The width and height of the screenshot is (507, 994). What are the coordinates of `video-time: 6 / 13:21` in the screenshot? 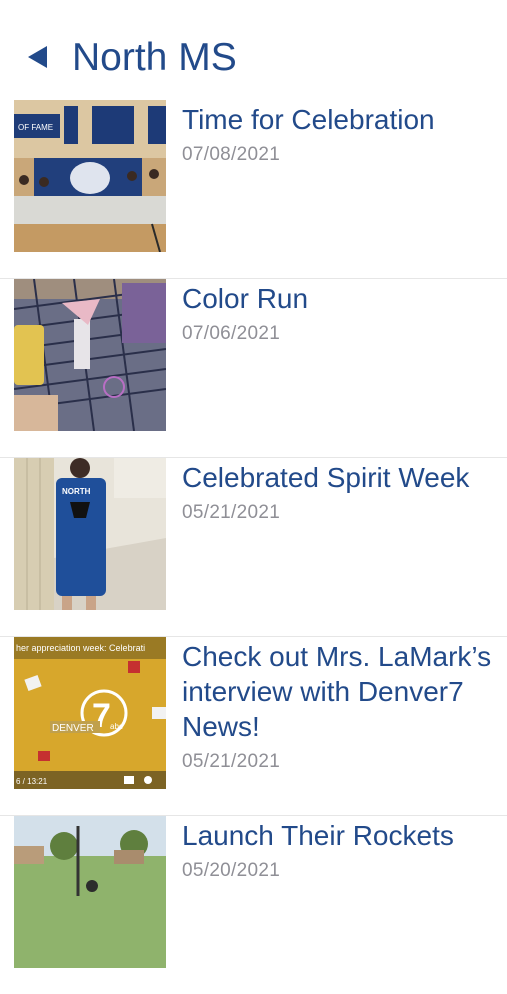 It's located at (32, 781).